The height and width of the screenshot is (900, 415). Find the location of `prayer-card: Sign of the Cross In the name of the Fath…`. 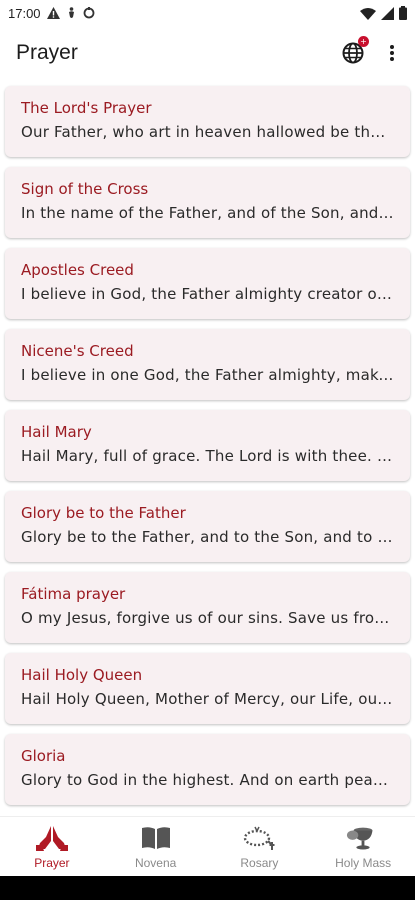

prayer-card: Sign of the Cross In the name of the Fath… is located at coordinates (207, 202).